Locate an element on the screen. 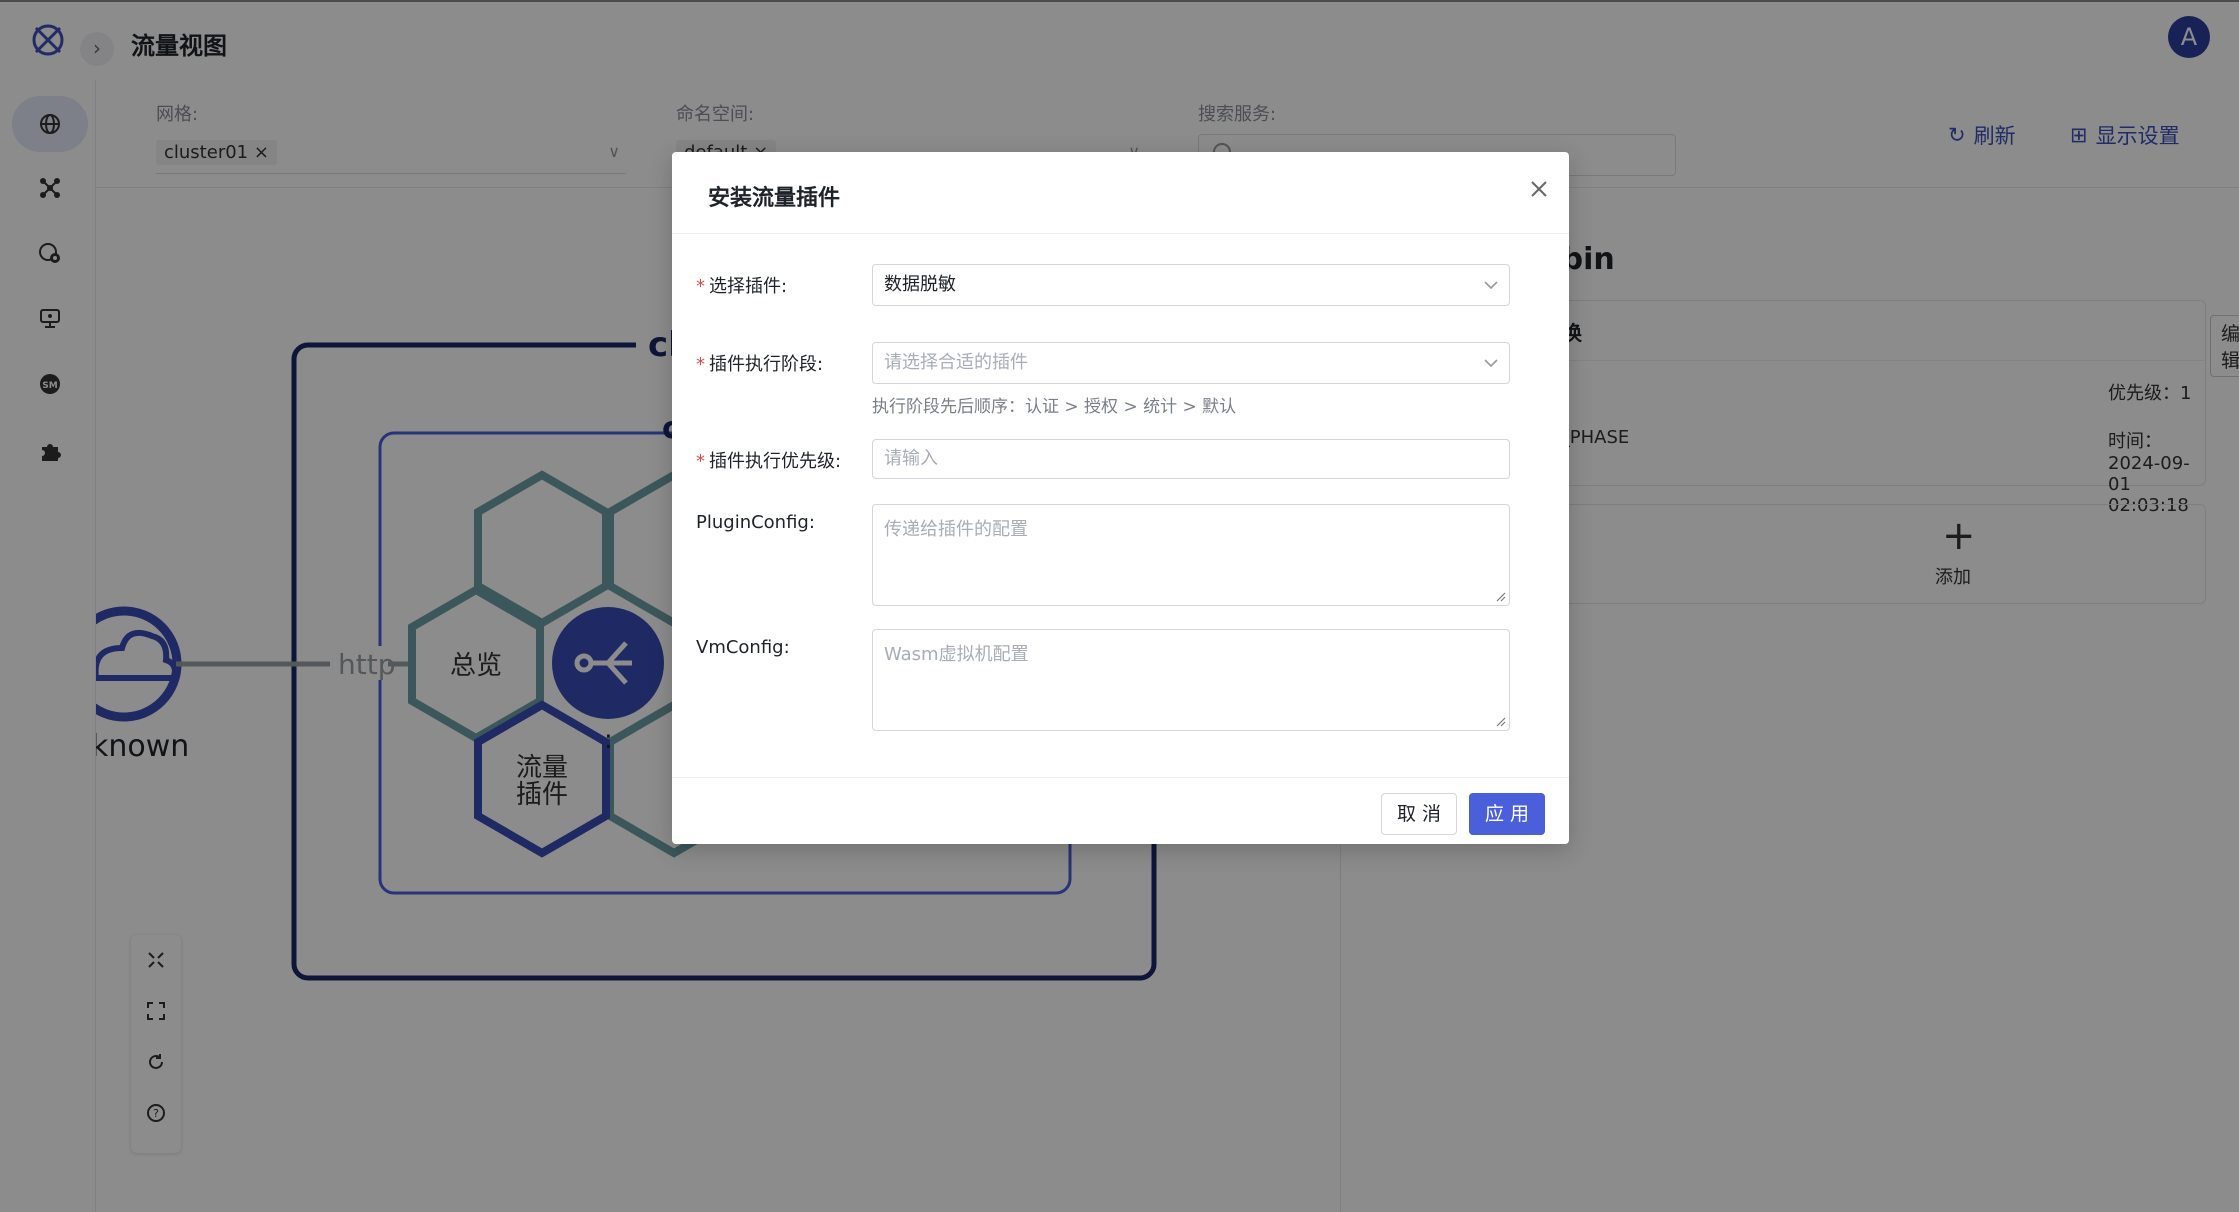  modal-title: 安装流量插件 is located at coordinates (774, 198).